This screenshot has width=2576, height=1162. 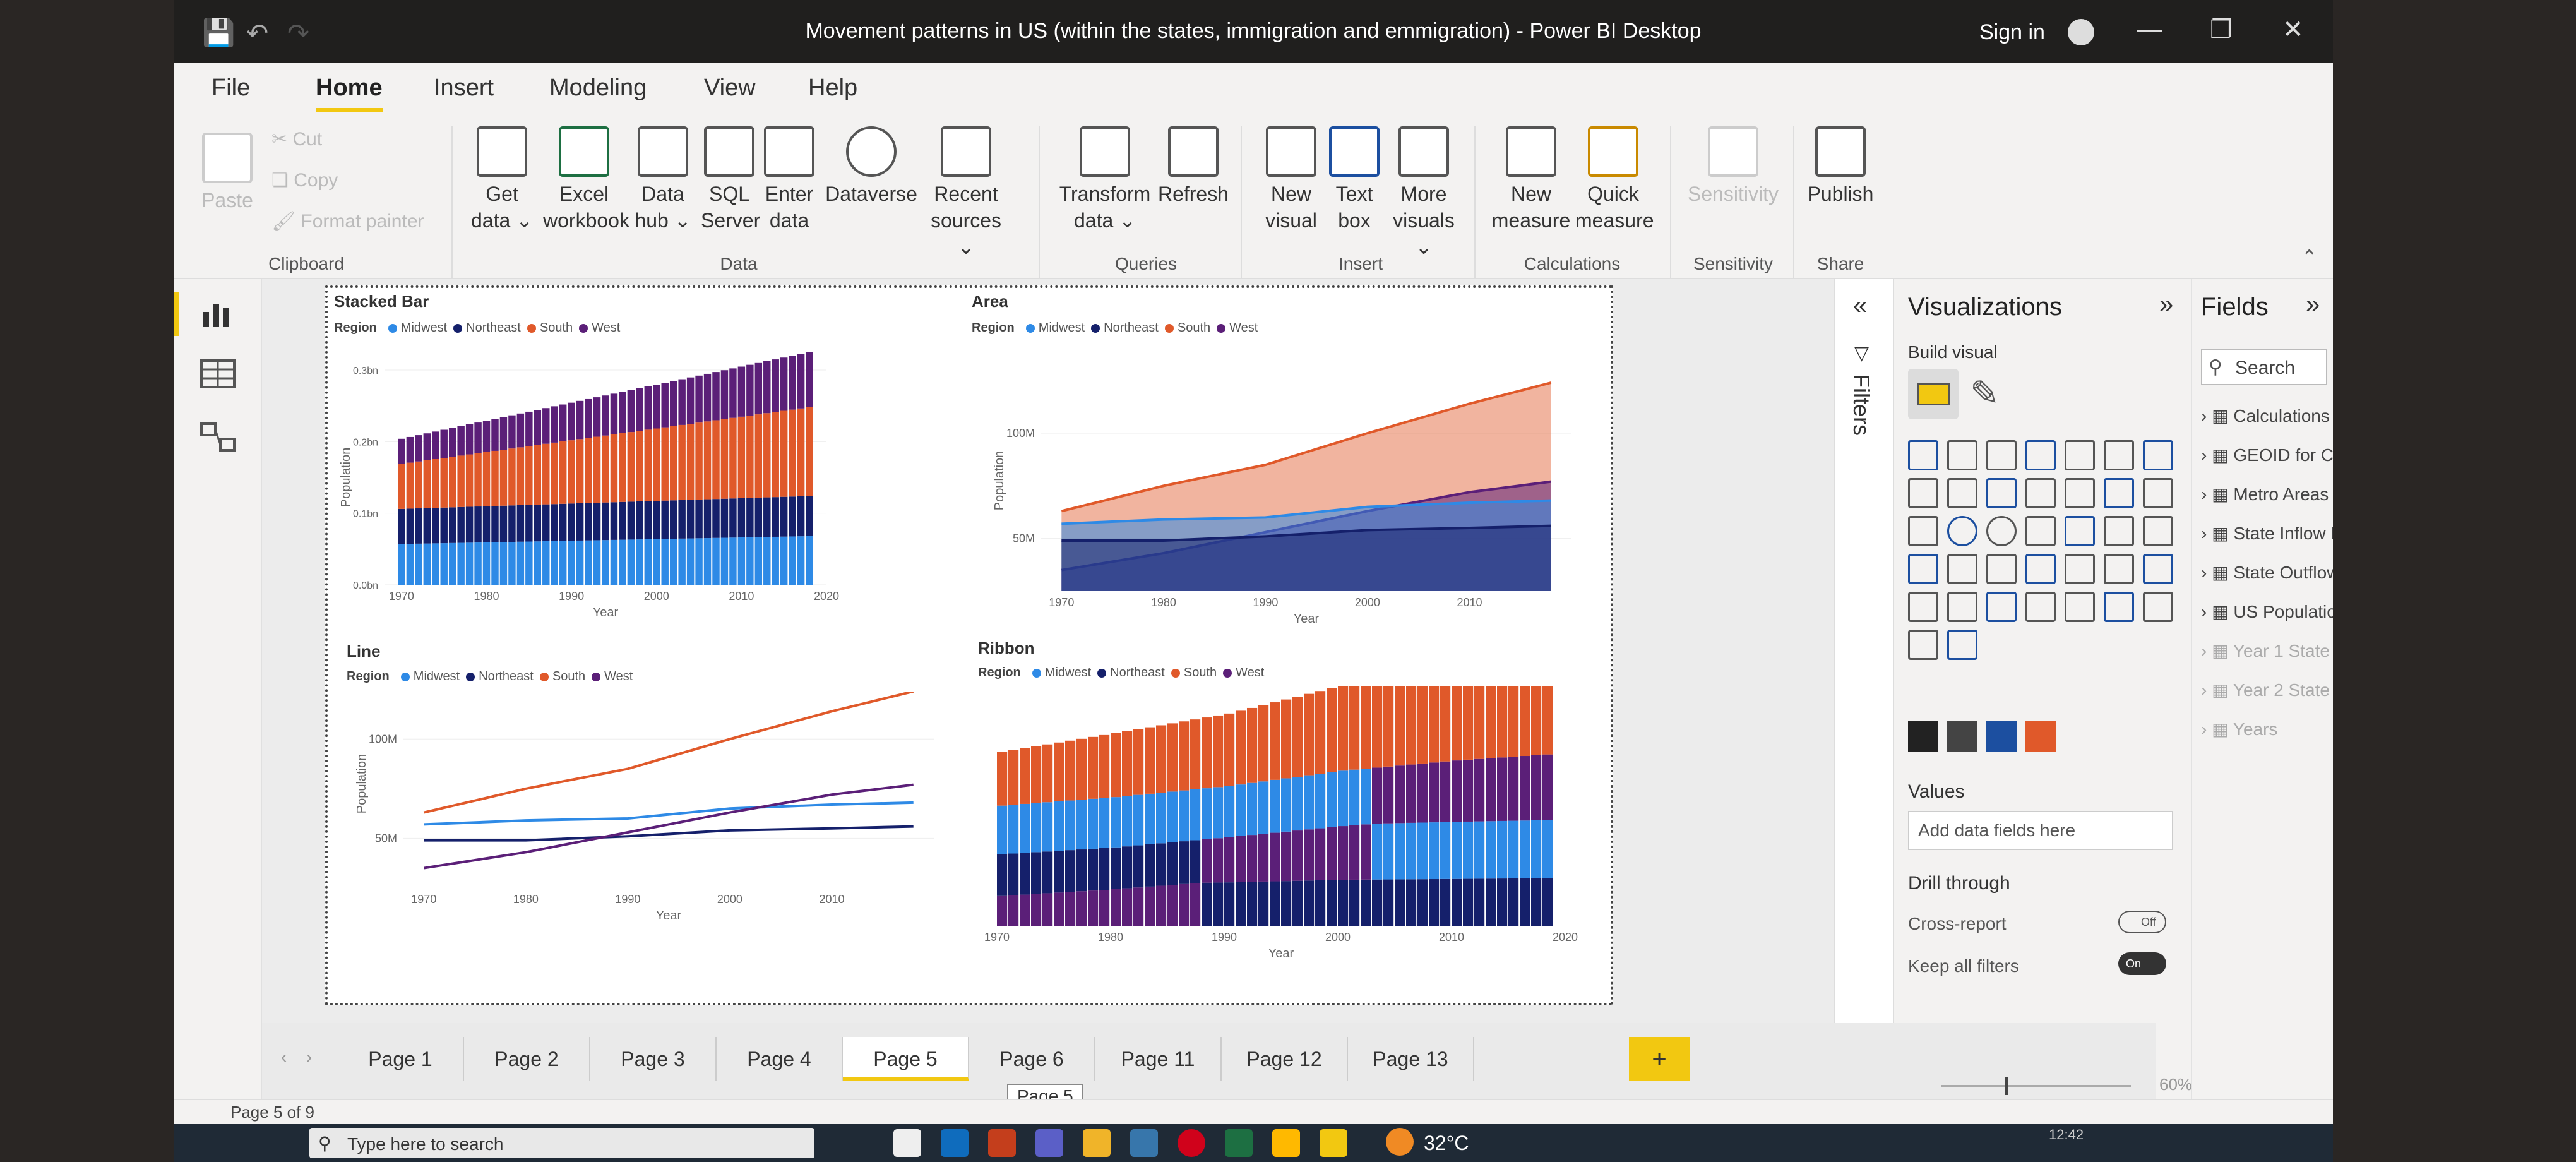 What do you see at coordinates (1923, 493) in the screenshot?
I see `area-icon` at bounding box center [1923, 493].